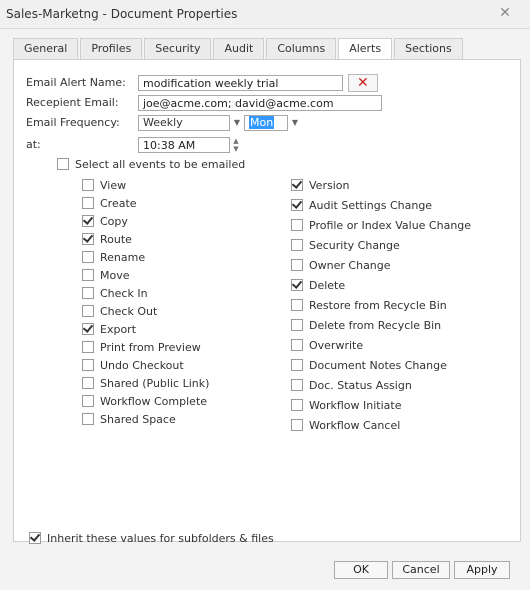 Image resolution: width=530 pixels, height=590 pixels. Describe the element at coordinates (239, 48) in the screenshot. I see `tab-audit: Audit` at that location.